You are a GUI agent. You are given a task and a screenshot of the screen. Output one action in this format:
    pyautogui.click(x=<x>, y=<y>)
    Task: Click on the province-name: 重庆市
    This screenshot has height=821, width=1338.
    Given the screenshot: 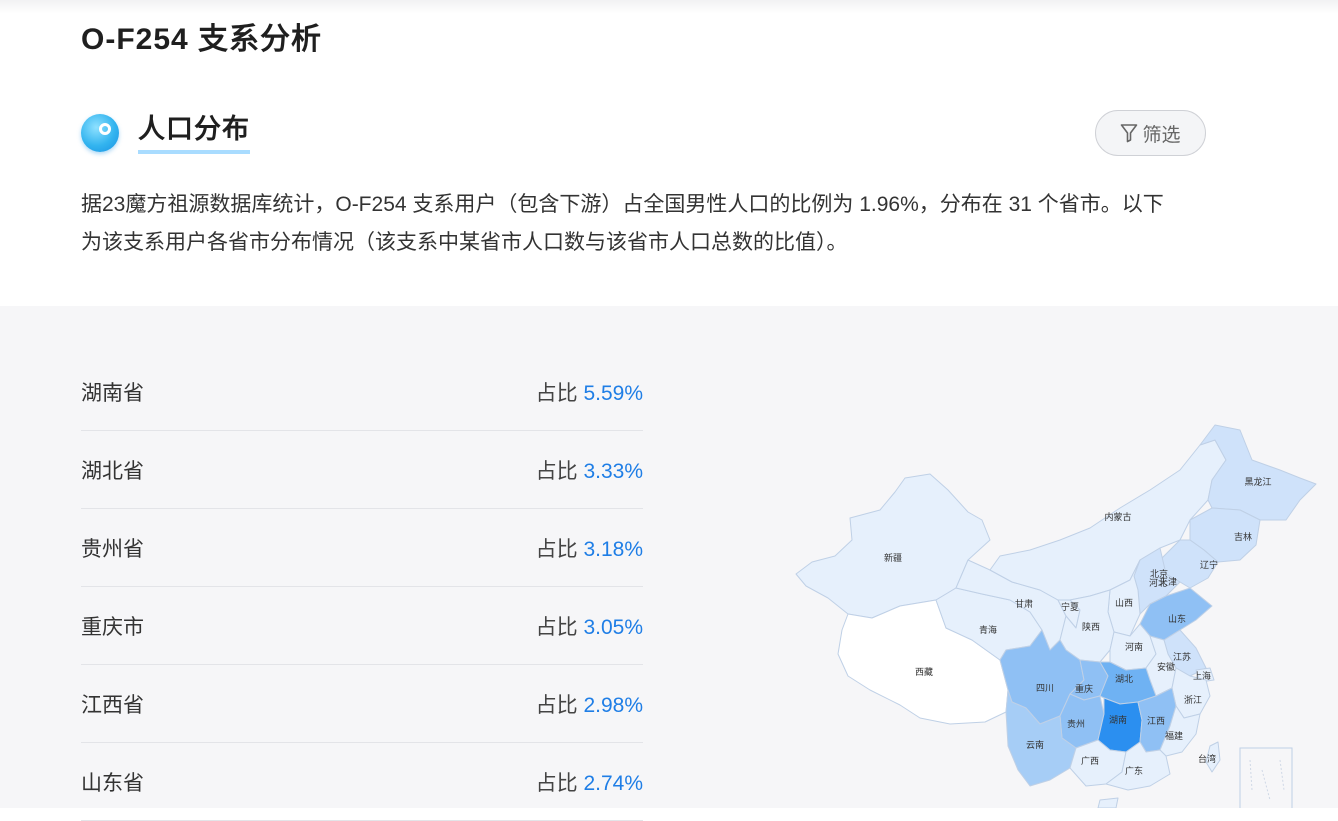 What is the action you would take?
    pyautogui.click(x=112, y=627)
    